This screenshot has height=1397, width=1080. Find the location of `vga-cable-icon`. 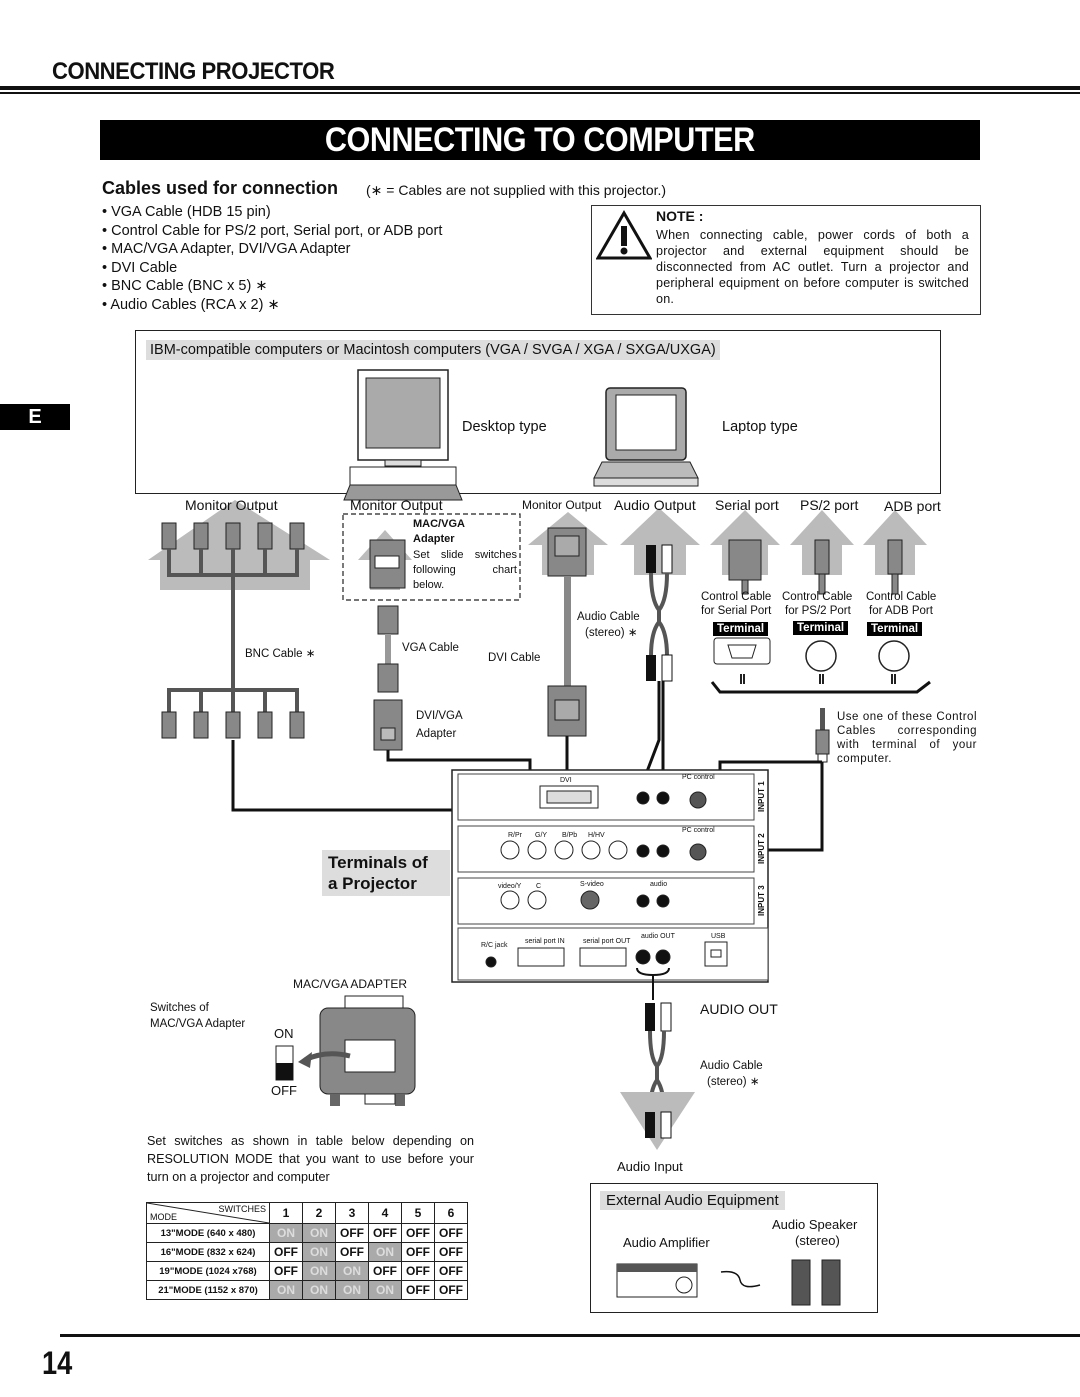

vga-cable-icon is located at coordinates (388, 649).